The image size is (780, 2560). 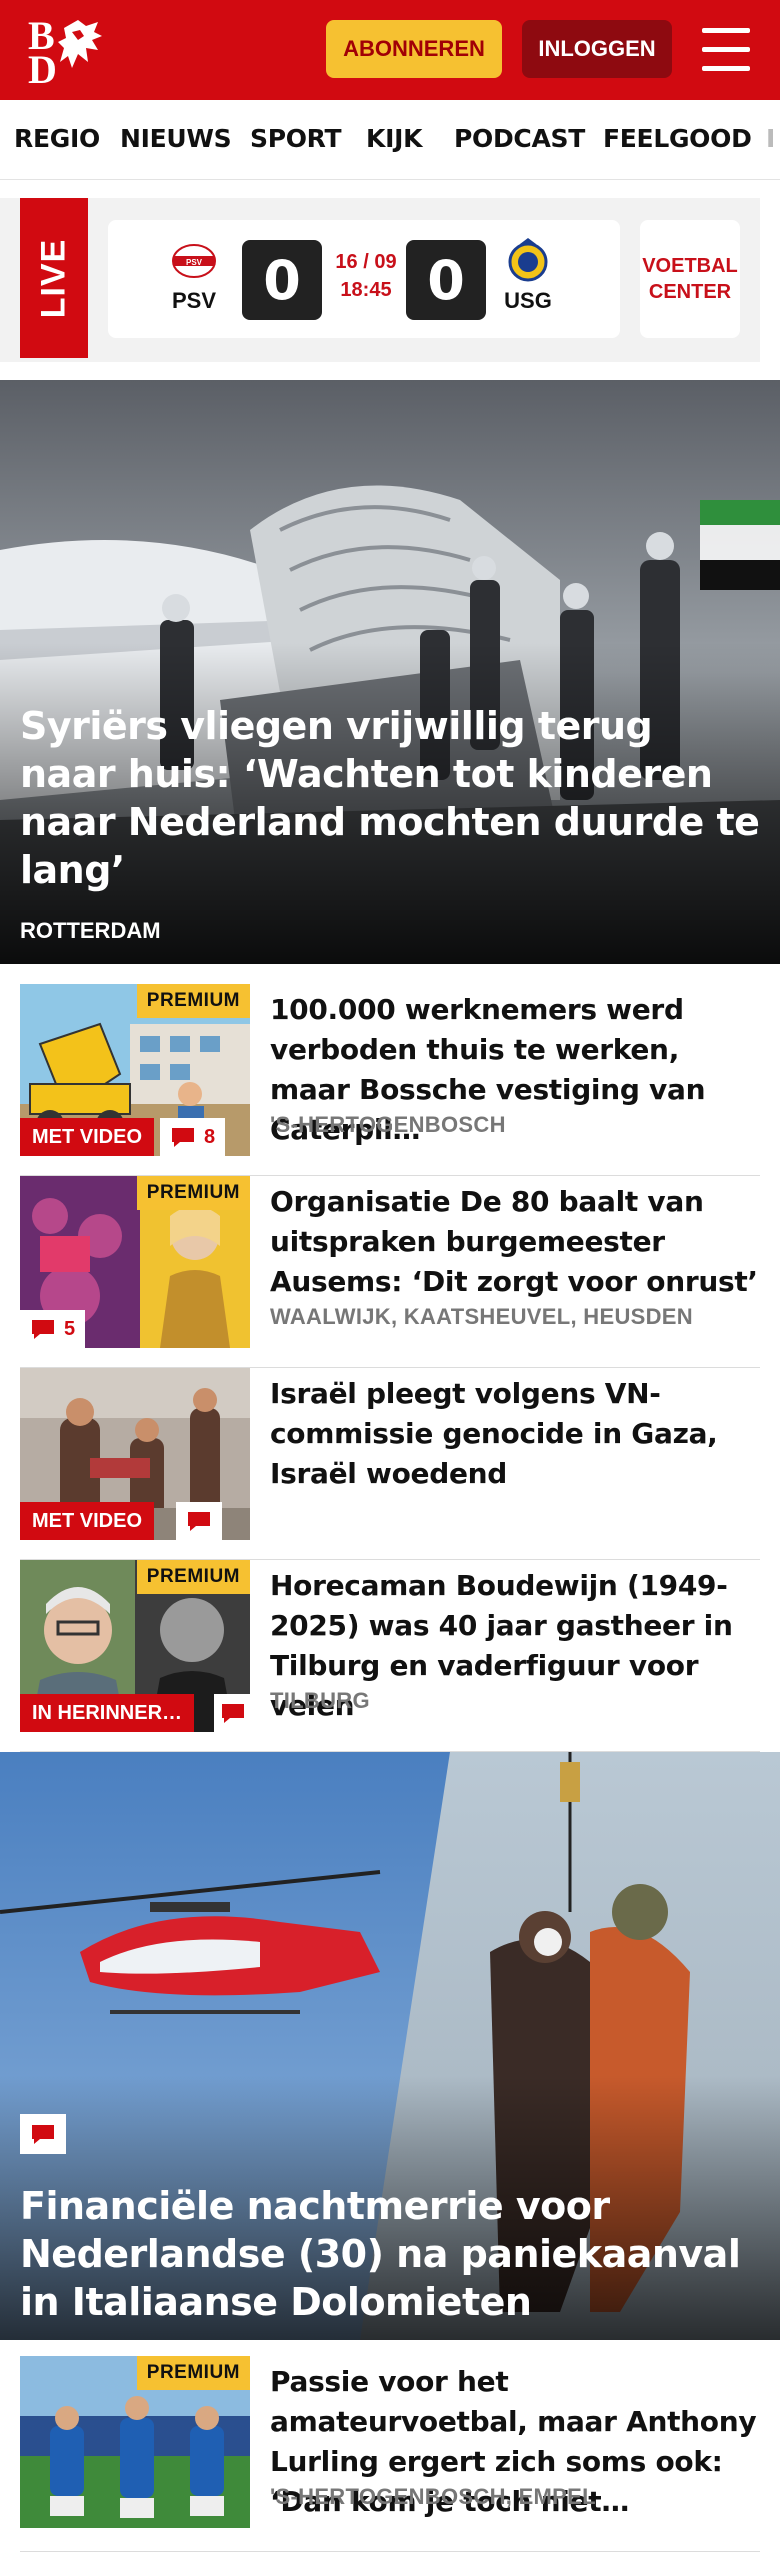 I want to click on home-score: 0, so click(x=282, y=280).